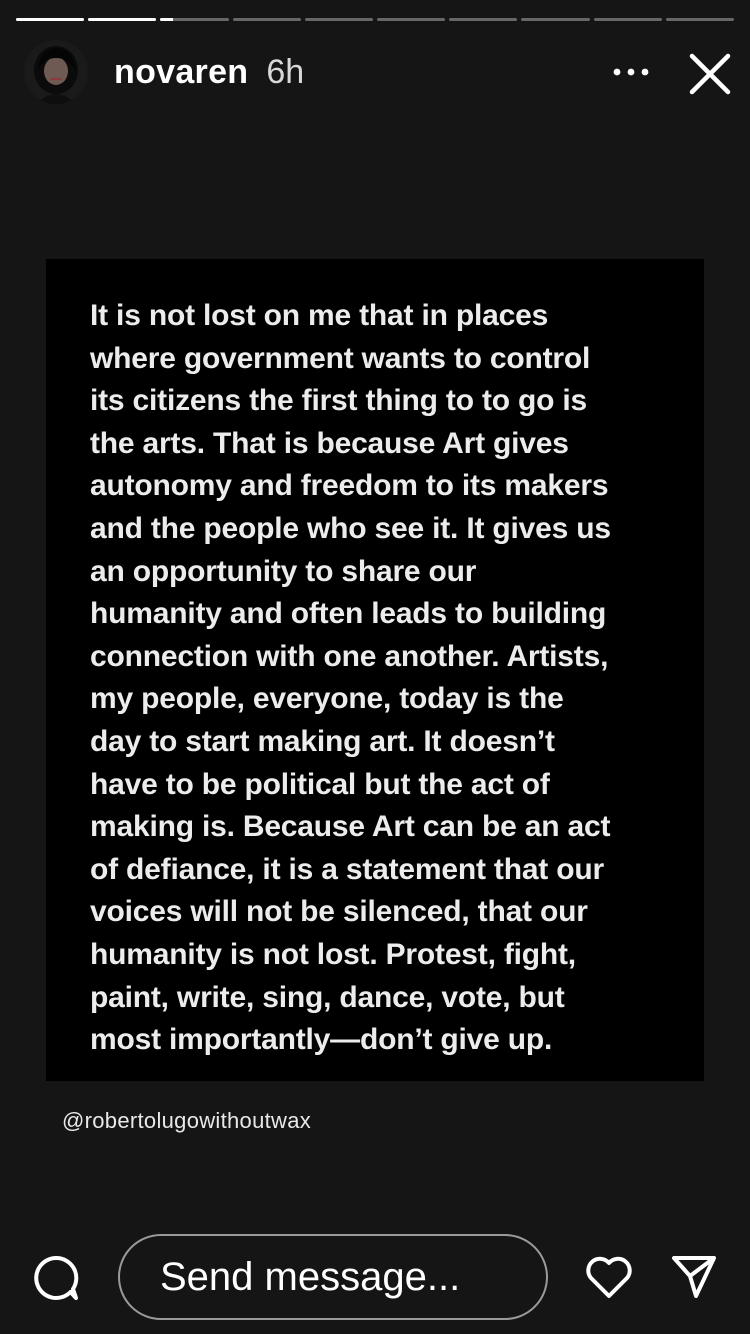 This screenshot has width=750, height=1334. I want to click on close-button, so click(710, 74).